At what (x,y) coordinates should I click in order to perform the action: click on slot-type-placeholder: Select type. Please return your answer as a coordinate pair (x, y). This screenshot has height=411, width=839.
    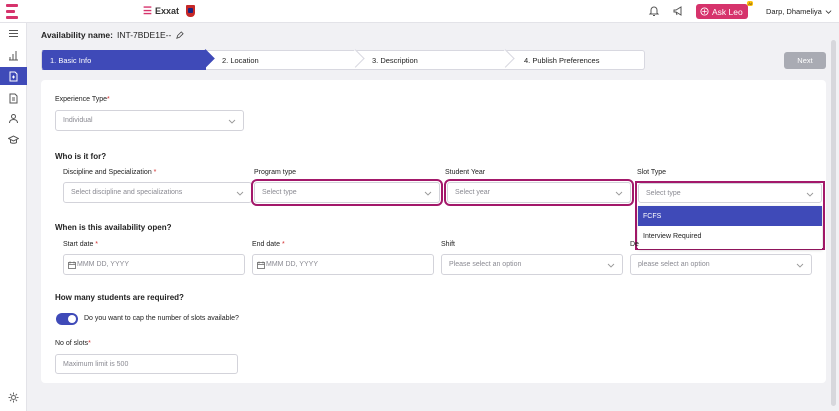
    Looking at the image, I should click on (663, 193).